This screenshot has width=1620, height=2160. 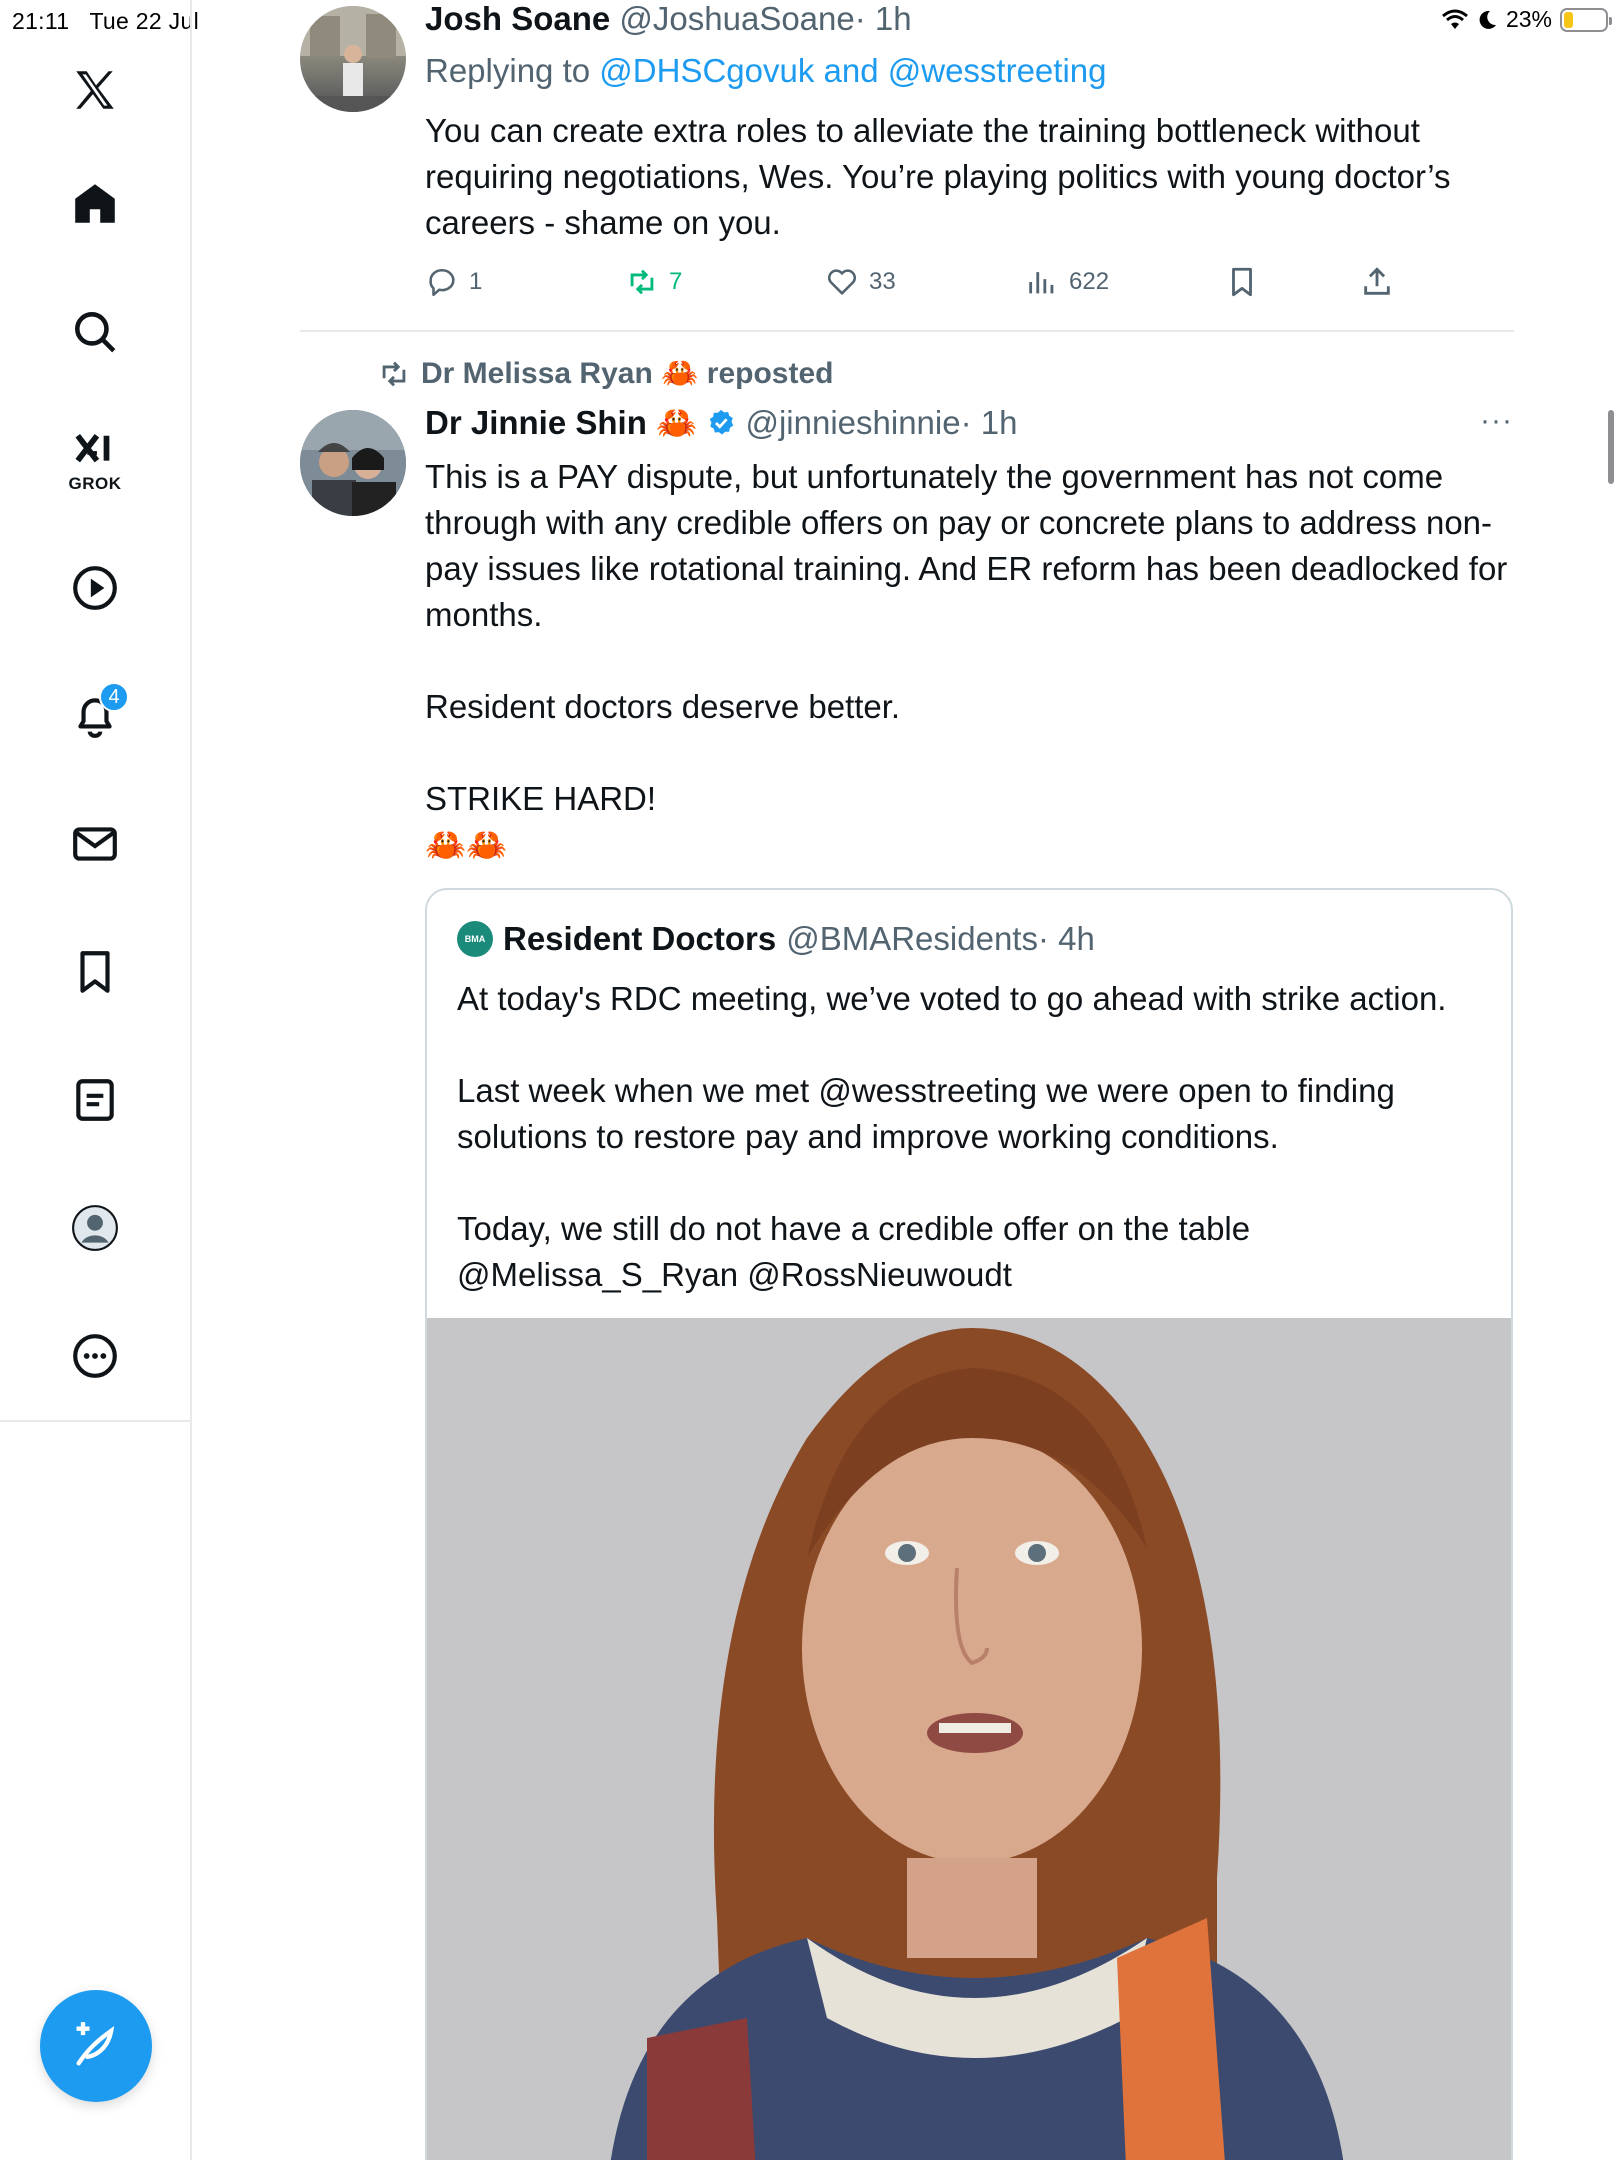 What do you see at coordinates (541, 798) in the screenshot?
I see `tweet2-paragraph: STRIKE HARD!` at bounding box center [541, 798].